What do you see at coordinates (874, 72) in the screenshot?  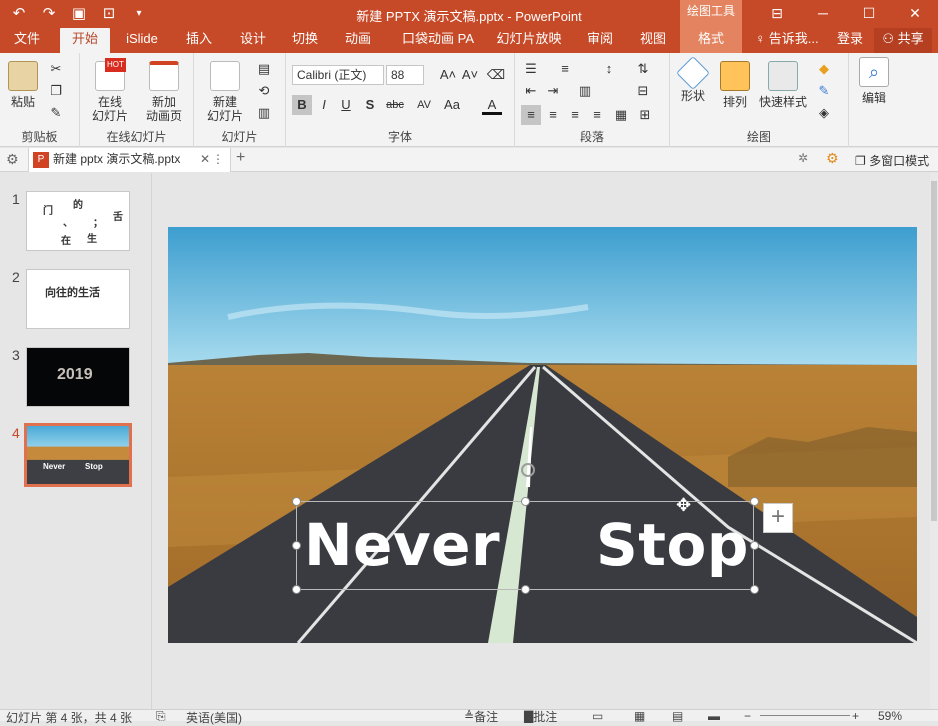 I see `find-icon: ⌕` at bounding box center [874, 72].